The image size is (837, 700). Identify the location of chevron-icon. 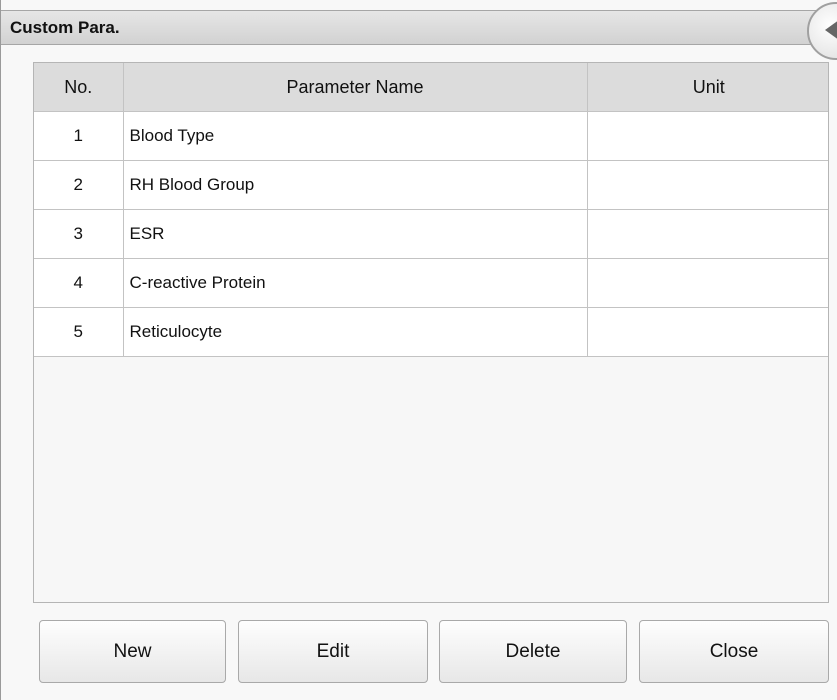
(831, 30).